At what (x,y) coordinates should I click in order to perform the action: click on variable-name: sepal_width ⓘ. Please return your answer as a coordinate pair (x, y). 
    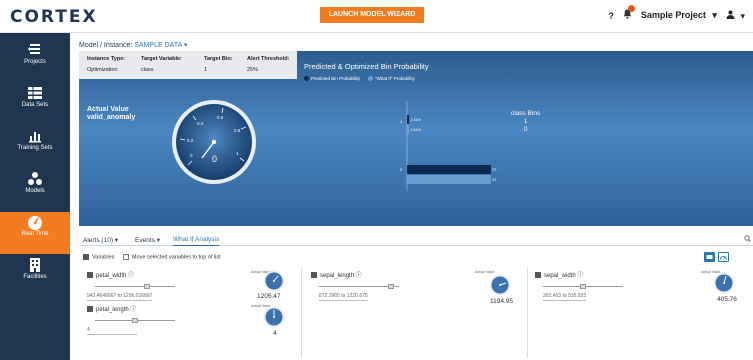
    Looking at the image, I should click on (559, 274).